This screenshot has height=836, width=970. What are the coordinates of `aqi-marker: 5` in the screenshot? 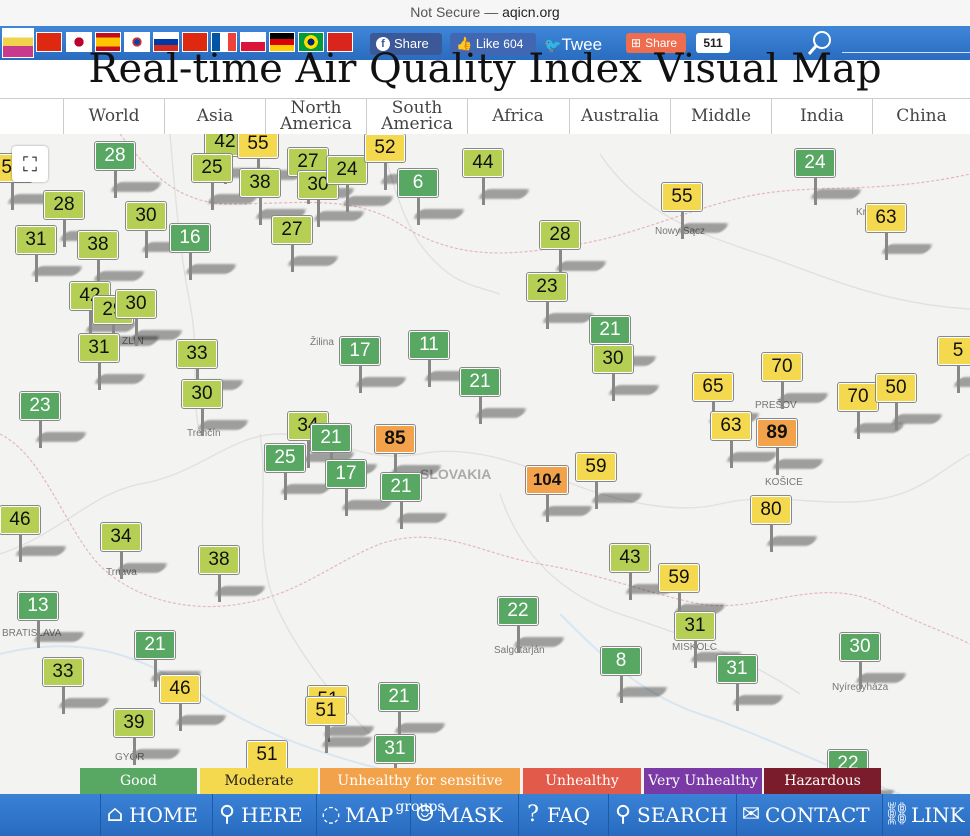 It's located at (953, 366).